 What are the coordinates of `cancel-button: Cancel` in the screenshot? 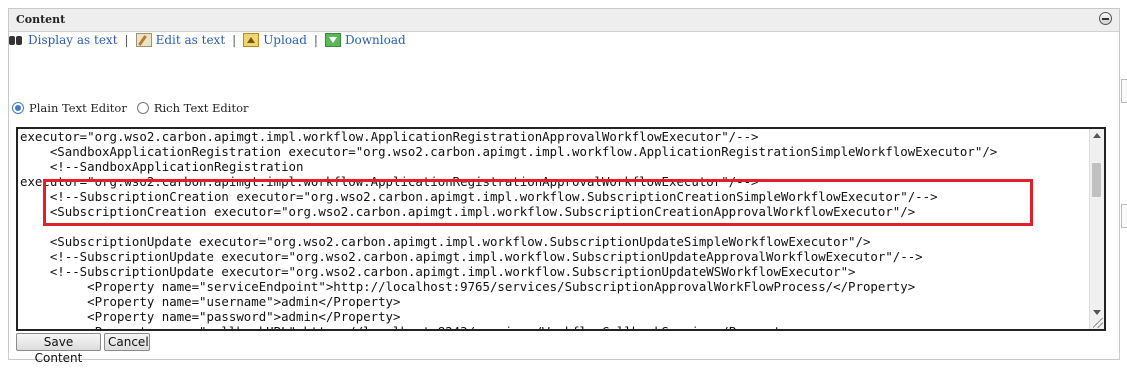 It's located at (127, 342).